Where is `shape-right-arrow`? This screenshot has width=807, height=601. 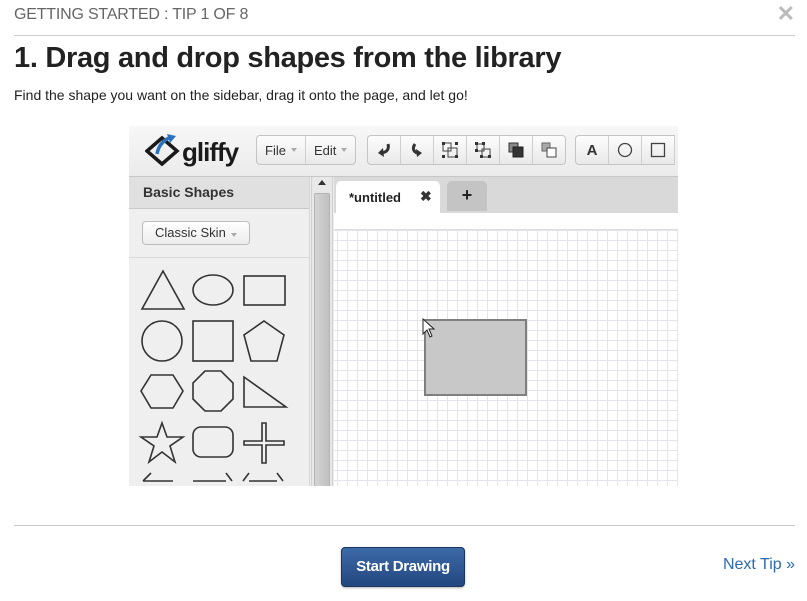
shape-right-arrow is located at coordinates (213, 477).